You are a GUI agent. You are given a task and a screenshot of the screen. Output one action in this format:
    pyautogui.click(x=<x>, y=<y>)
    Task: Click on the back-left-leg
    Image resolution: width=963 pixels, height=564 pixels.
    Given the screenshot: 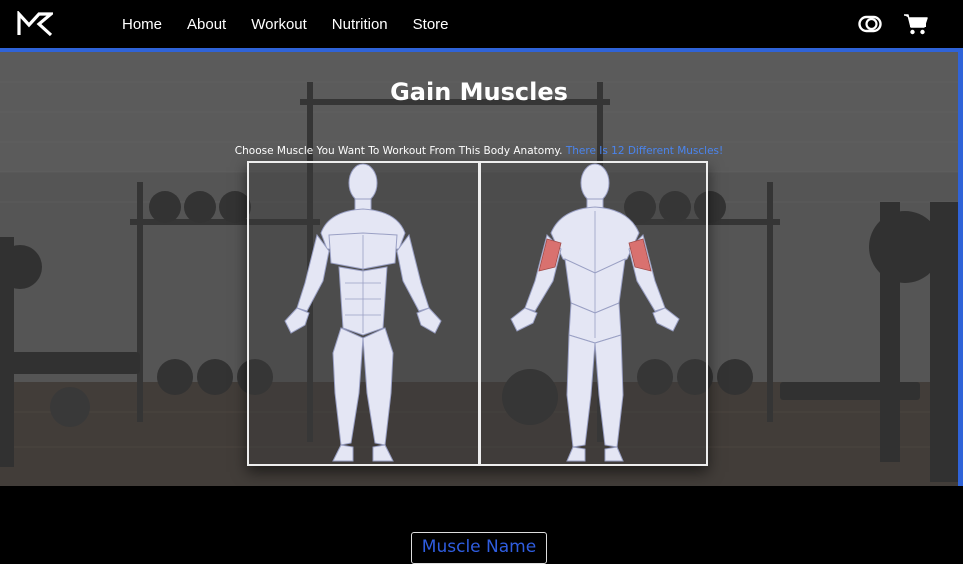 What is the action you would take?
    pyautogui.click(x=581, y=391)
    